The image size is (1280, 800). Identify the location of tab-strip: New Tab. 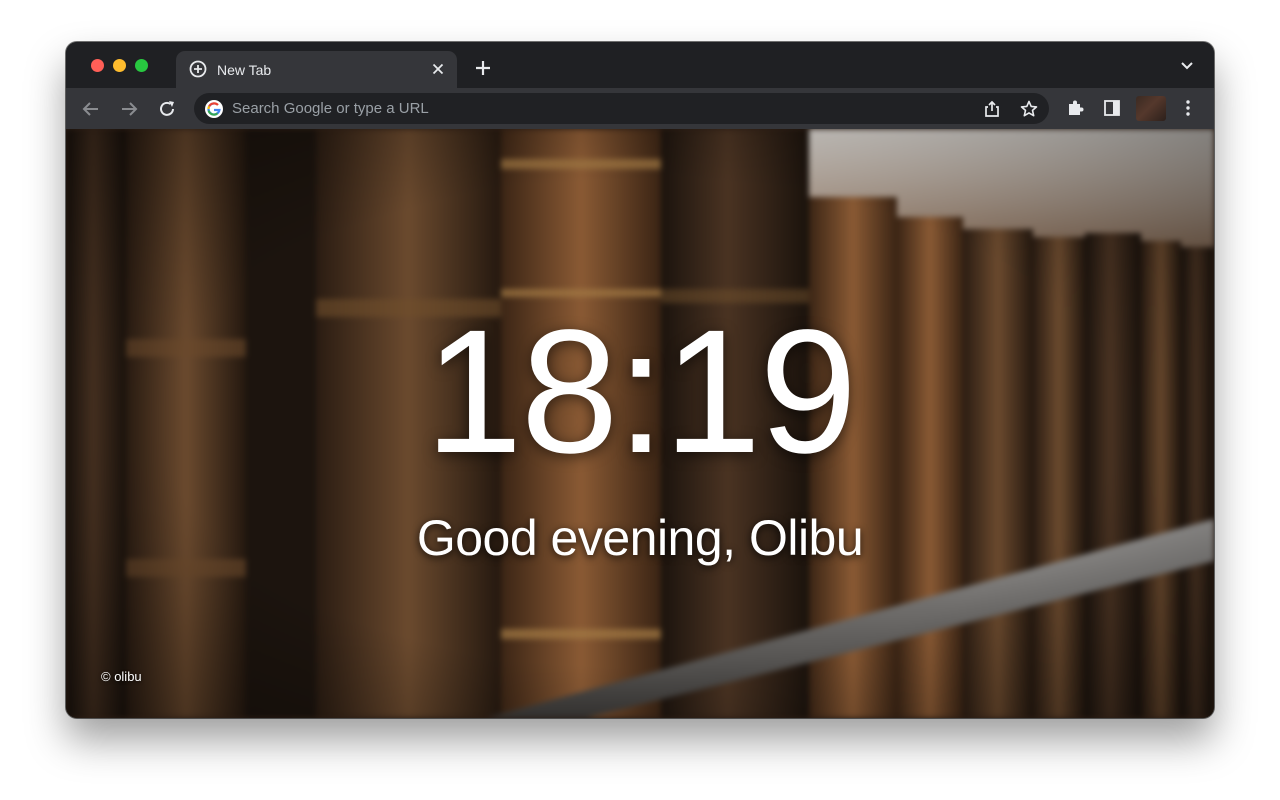
(640, 65).